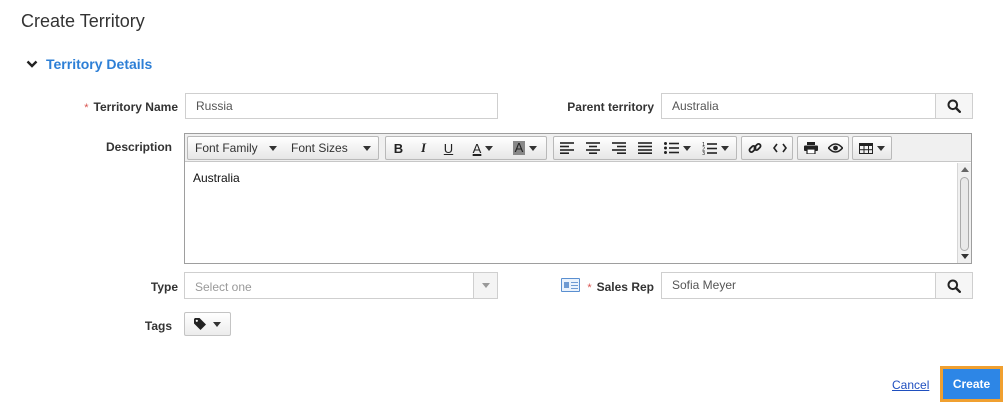  I want to click on link-icon, so click(754, 148).